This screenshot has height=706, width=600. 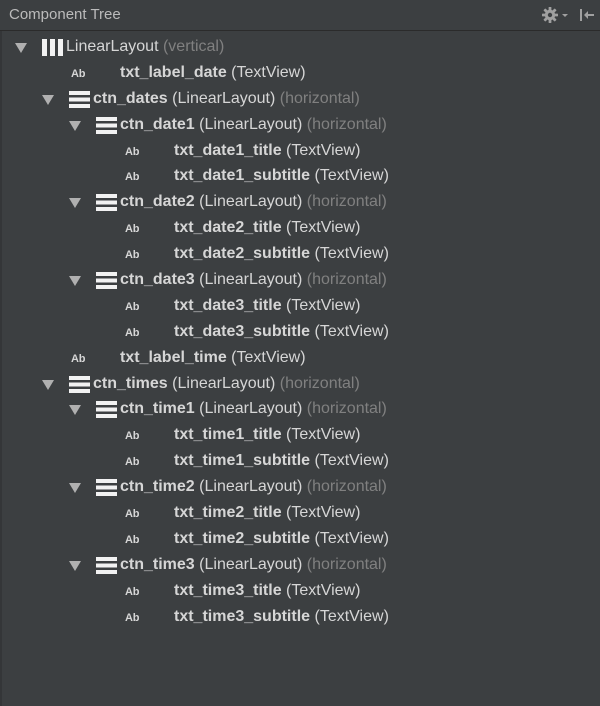 I want to click on tree-row: Ab txt_label_date (TextView), so click(x=300, y=73).